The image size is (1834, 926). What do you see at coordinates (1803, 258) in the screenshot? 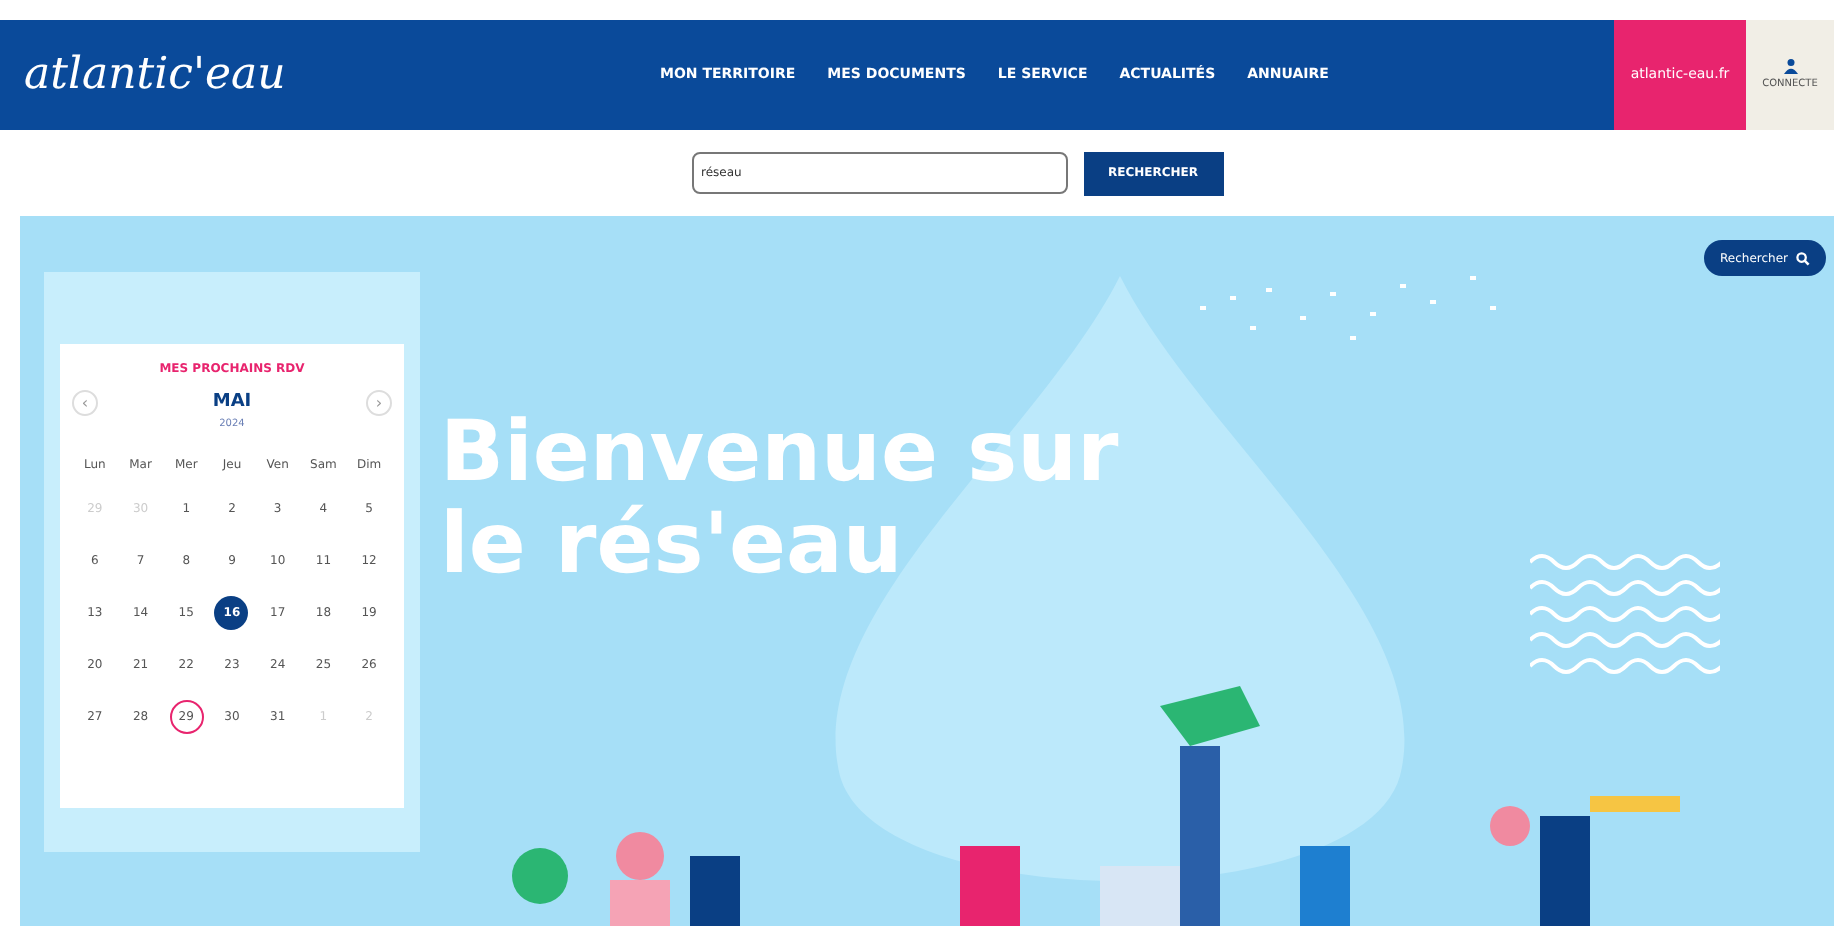
I see `search-icon` at bounding box center [1803, 258].